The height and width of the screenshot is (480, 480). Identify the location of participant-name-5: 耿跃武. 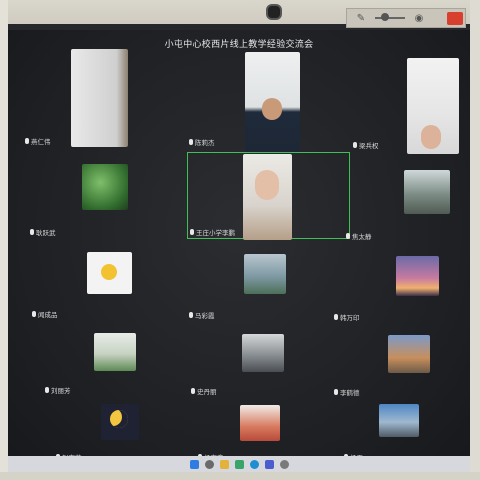
(43, 232).